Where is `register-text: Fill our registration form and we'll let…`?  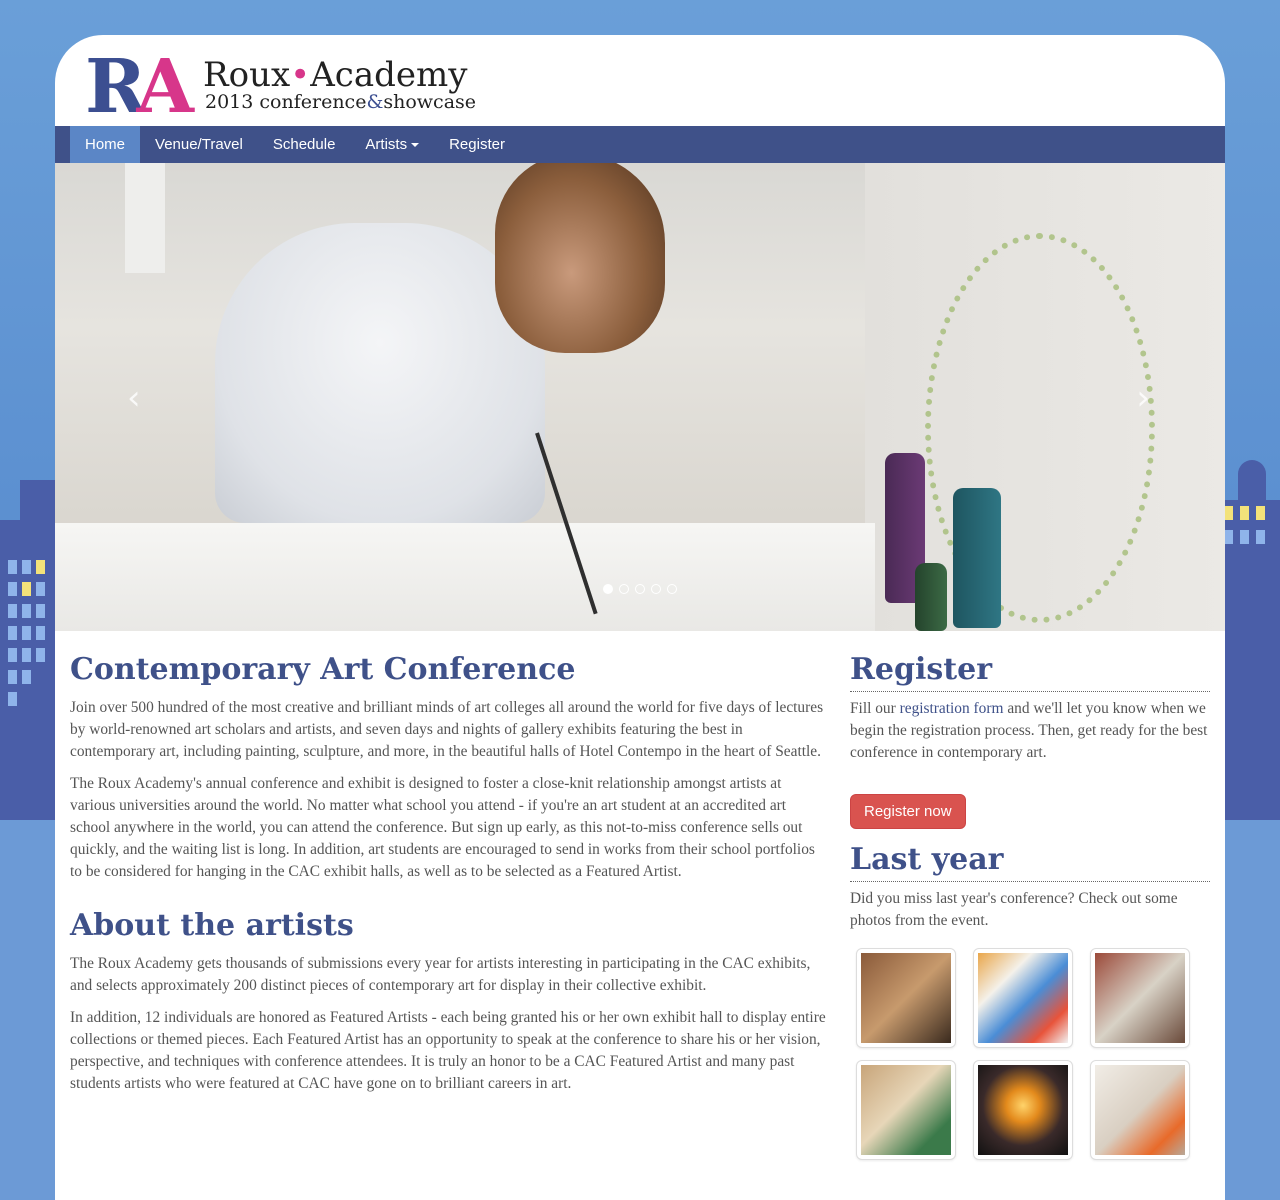
register-text: Fill our registration form and we'll let… is located at coordinates (1029, 730).